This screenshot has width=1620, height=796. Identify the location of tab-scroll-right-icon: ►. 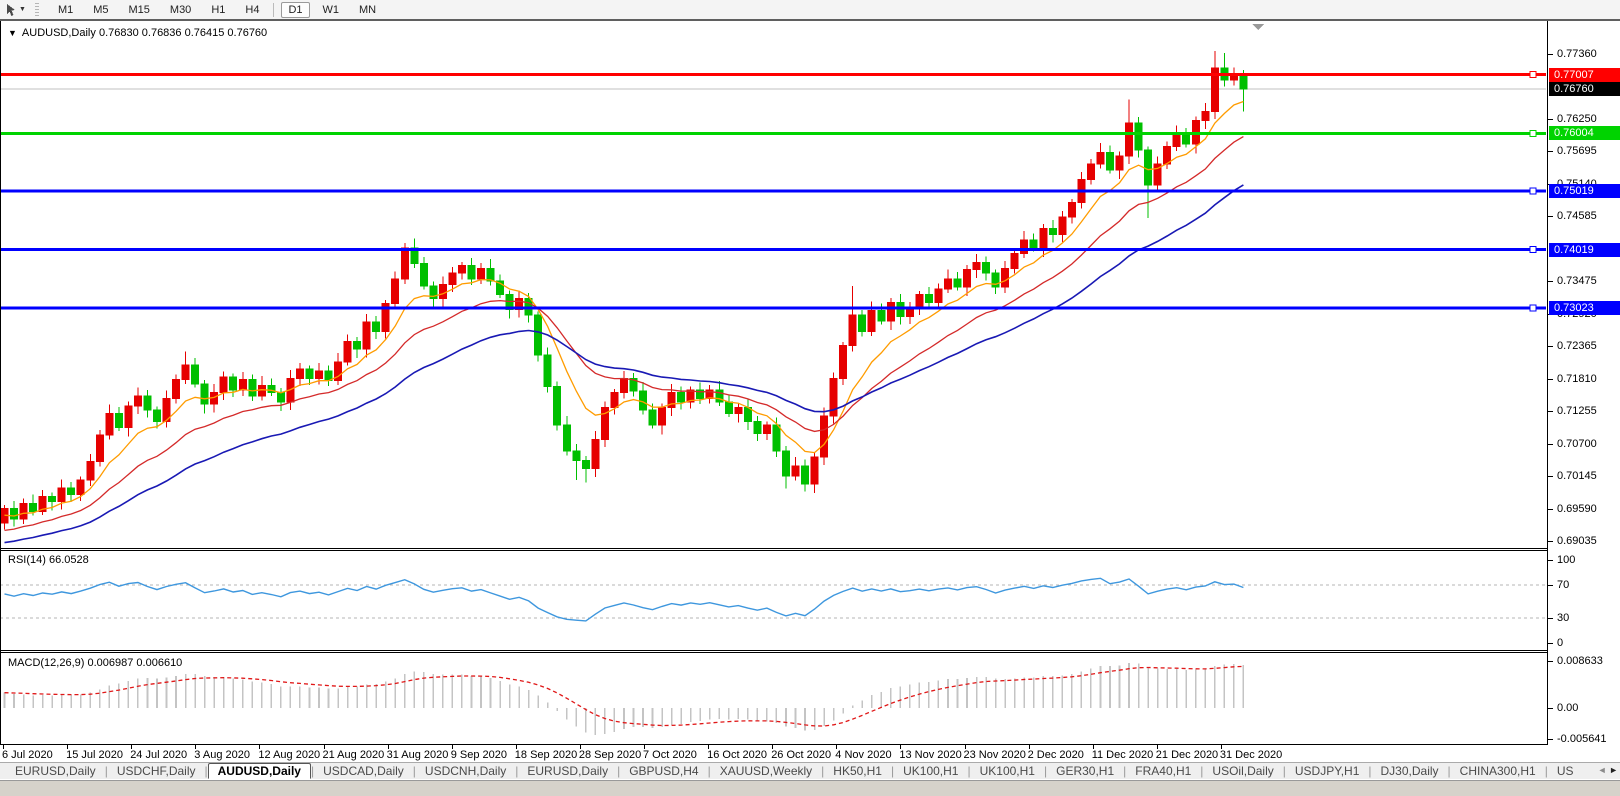
(1613, 770).